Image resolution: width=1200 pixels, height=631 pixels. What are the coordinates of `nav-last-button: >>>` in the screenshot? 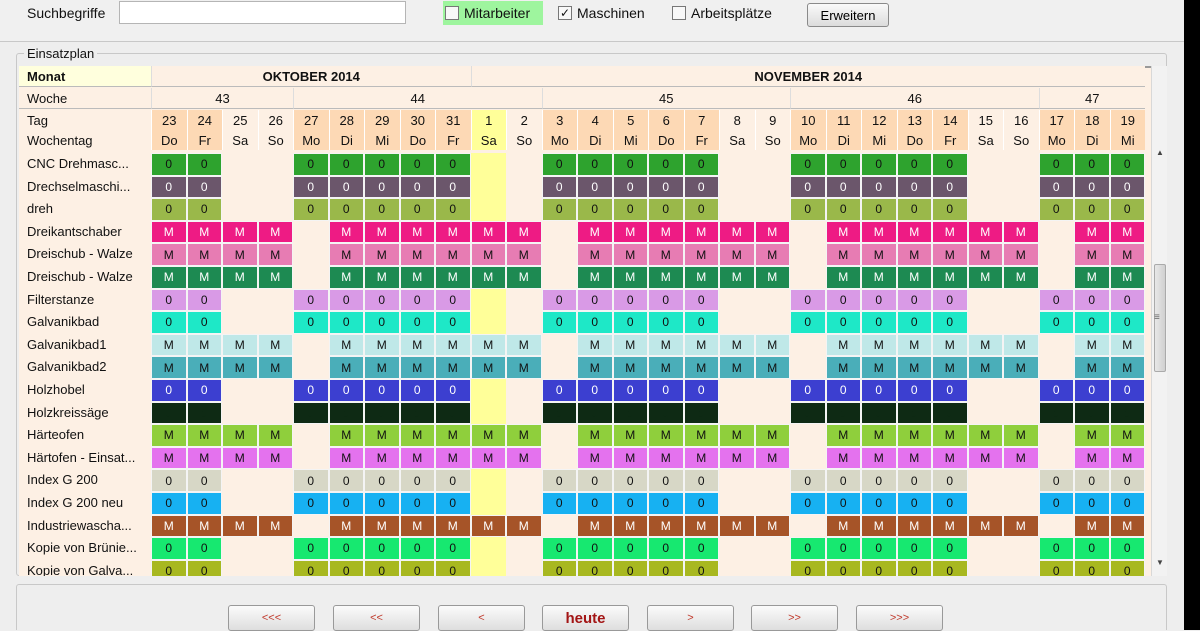 It's located at (899, 618).